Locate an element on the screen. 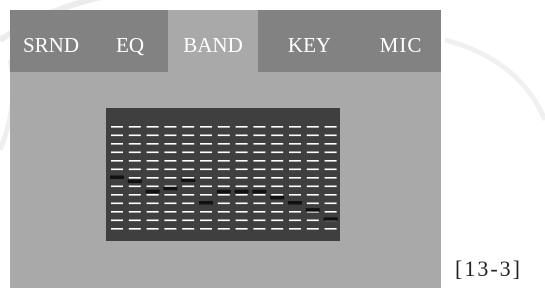 The height and width of the screenshot is (288, 545). tab-key: KEY is located at coordinates (309, 41).